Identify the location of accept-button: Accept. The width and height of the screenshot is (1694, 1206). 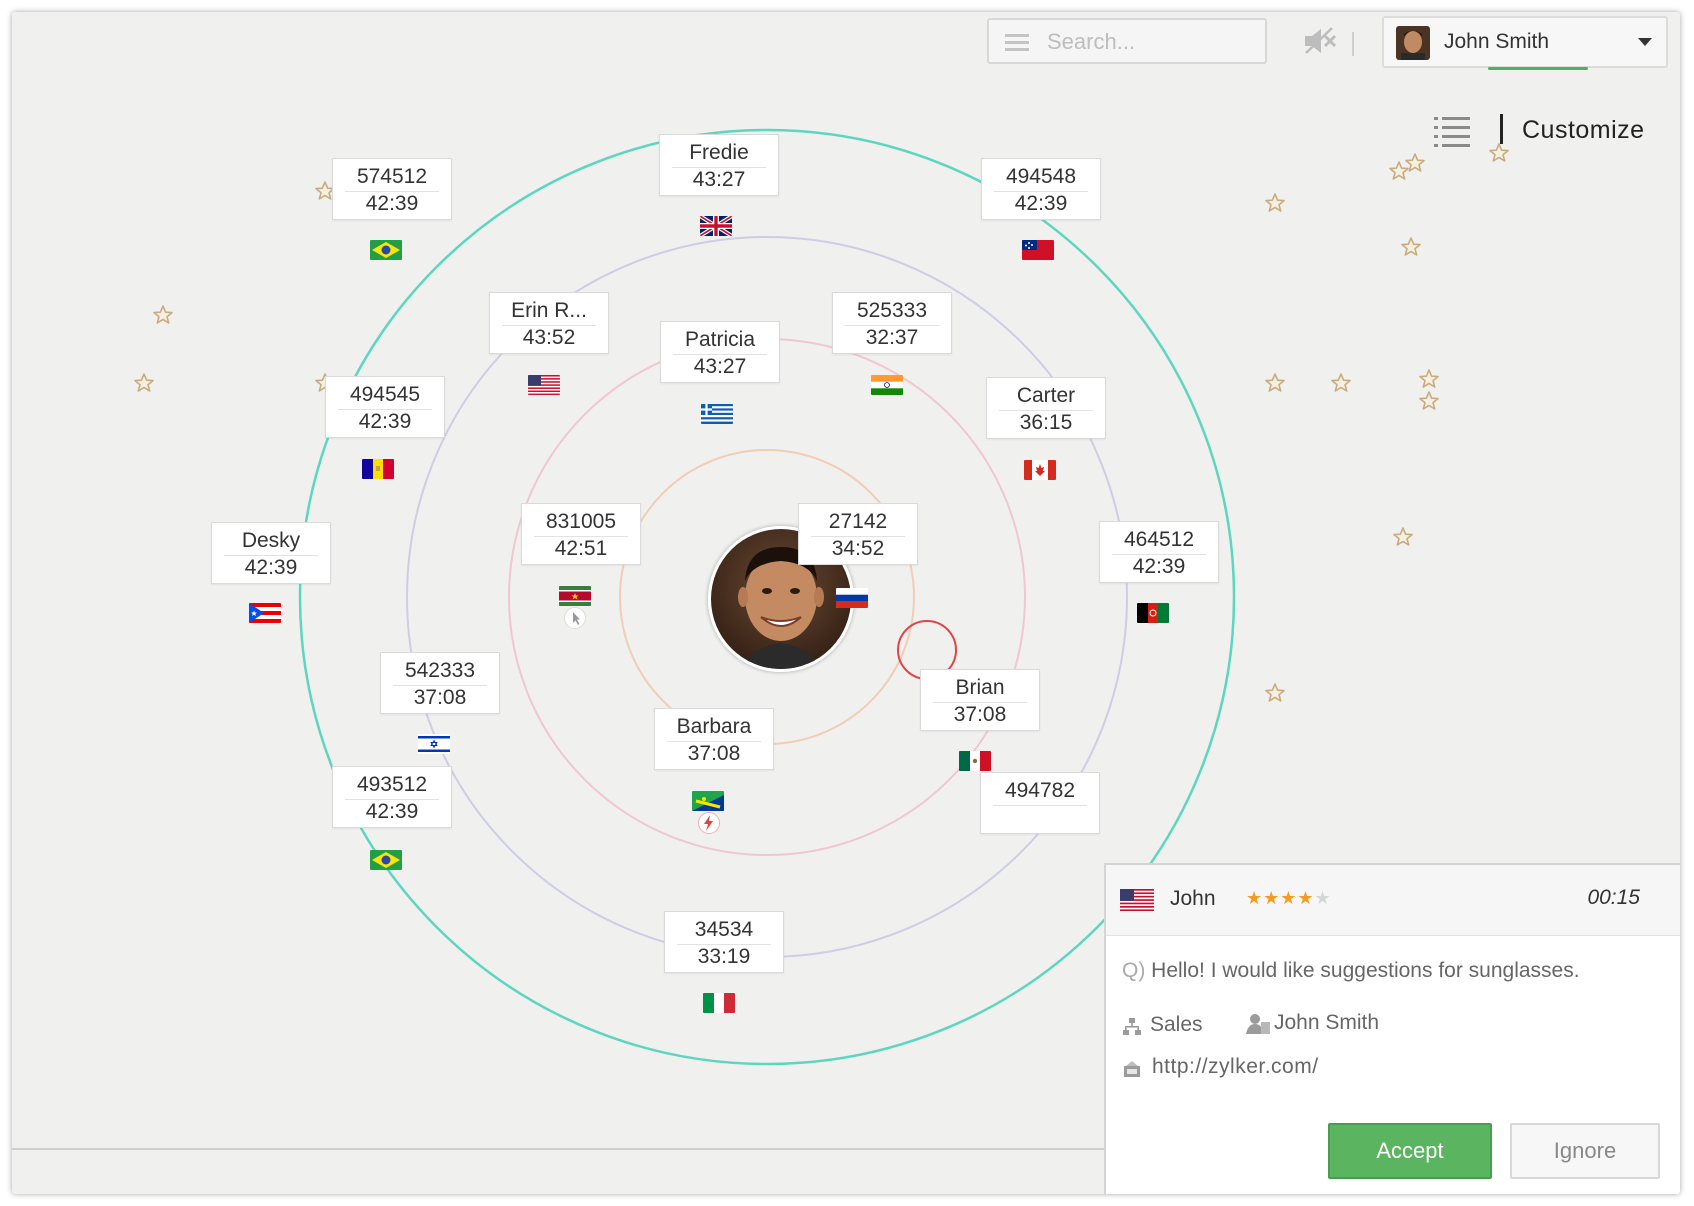
(1410, 1151).